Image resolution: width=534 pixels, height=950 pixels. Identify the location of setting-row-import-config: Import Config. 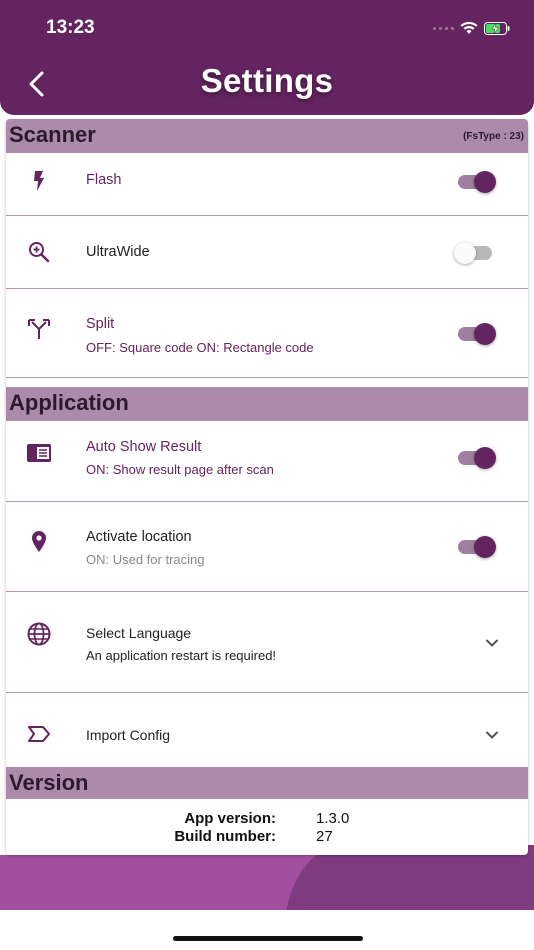
(267, 730).